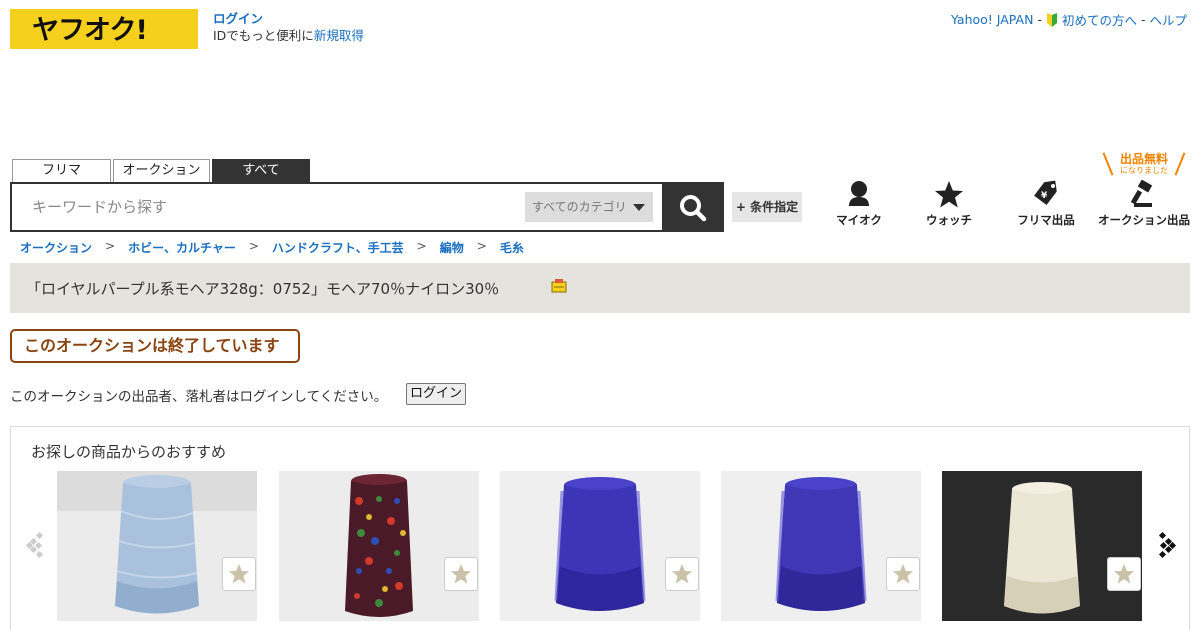 This screenshot has height=630, width=1200. I want to click on help-link: ヘルプ, so click(1168, 19).